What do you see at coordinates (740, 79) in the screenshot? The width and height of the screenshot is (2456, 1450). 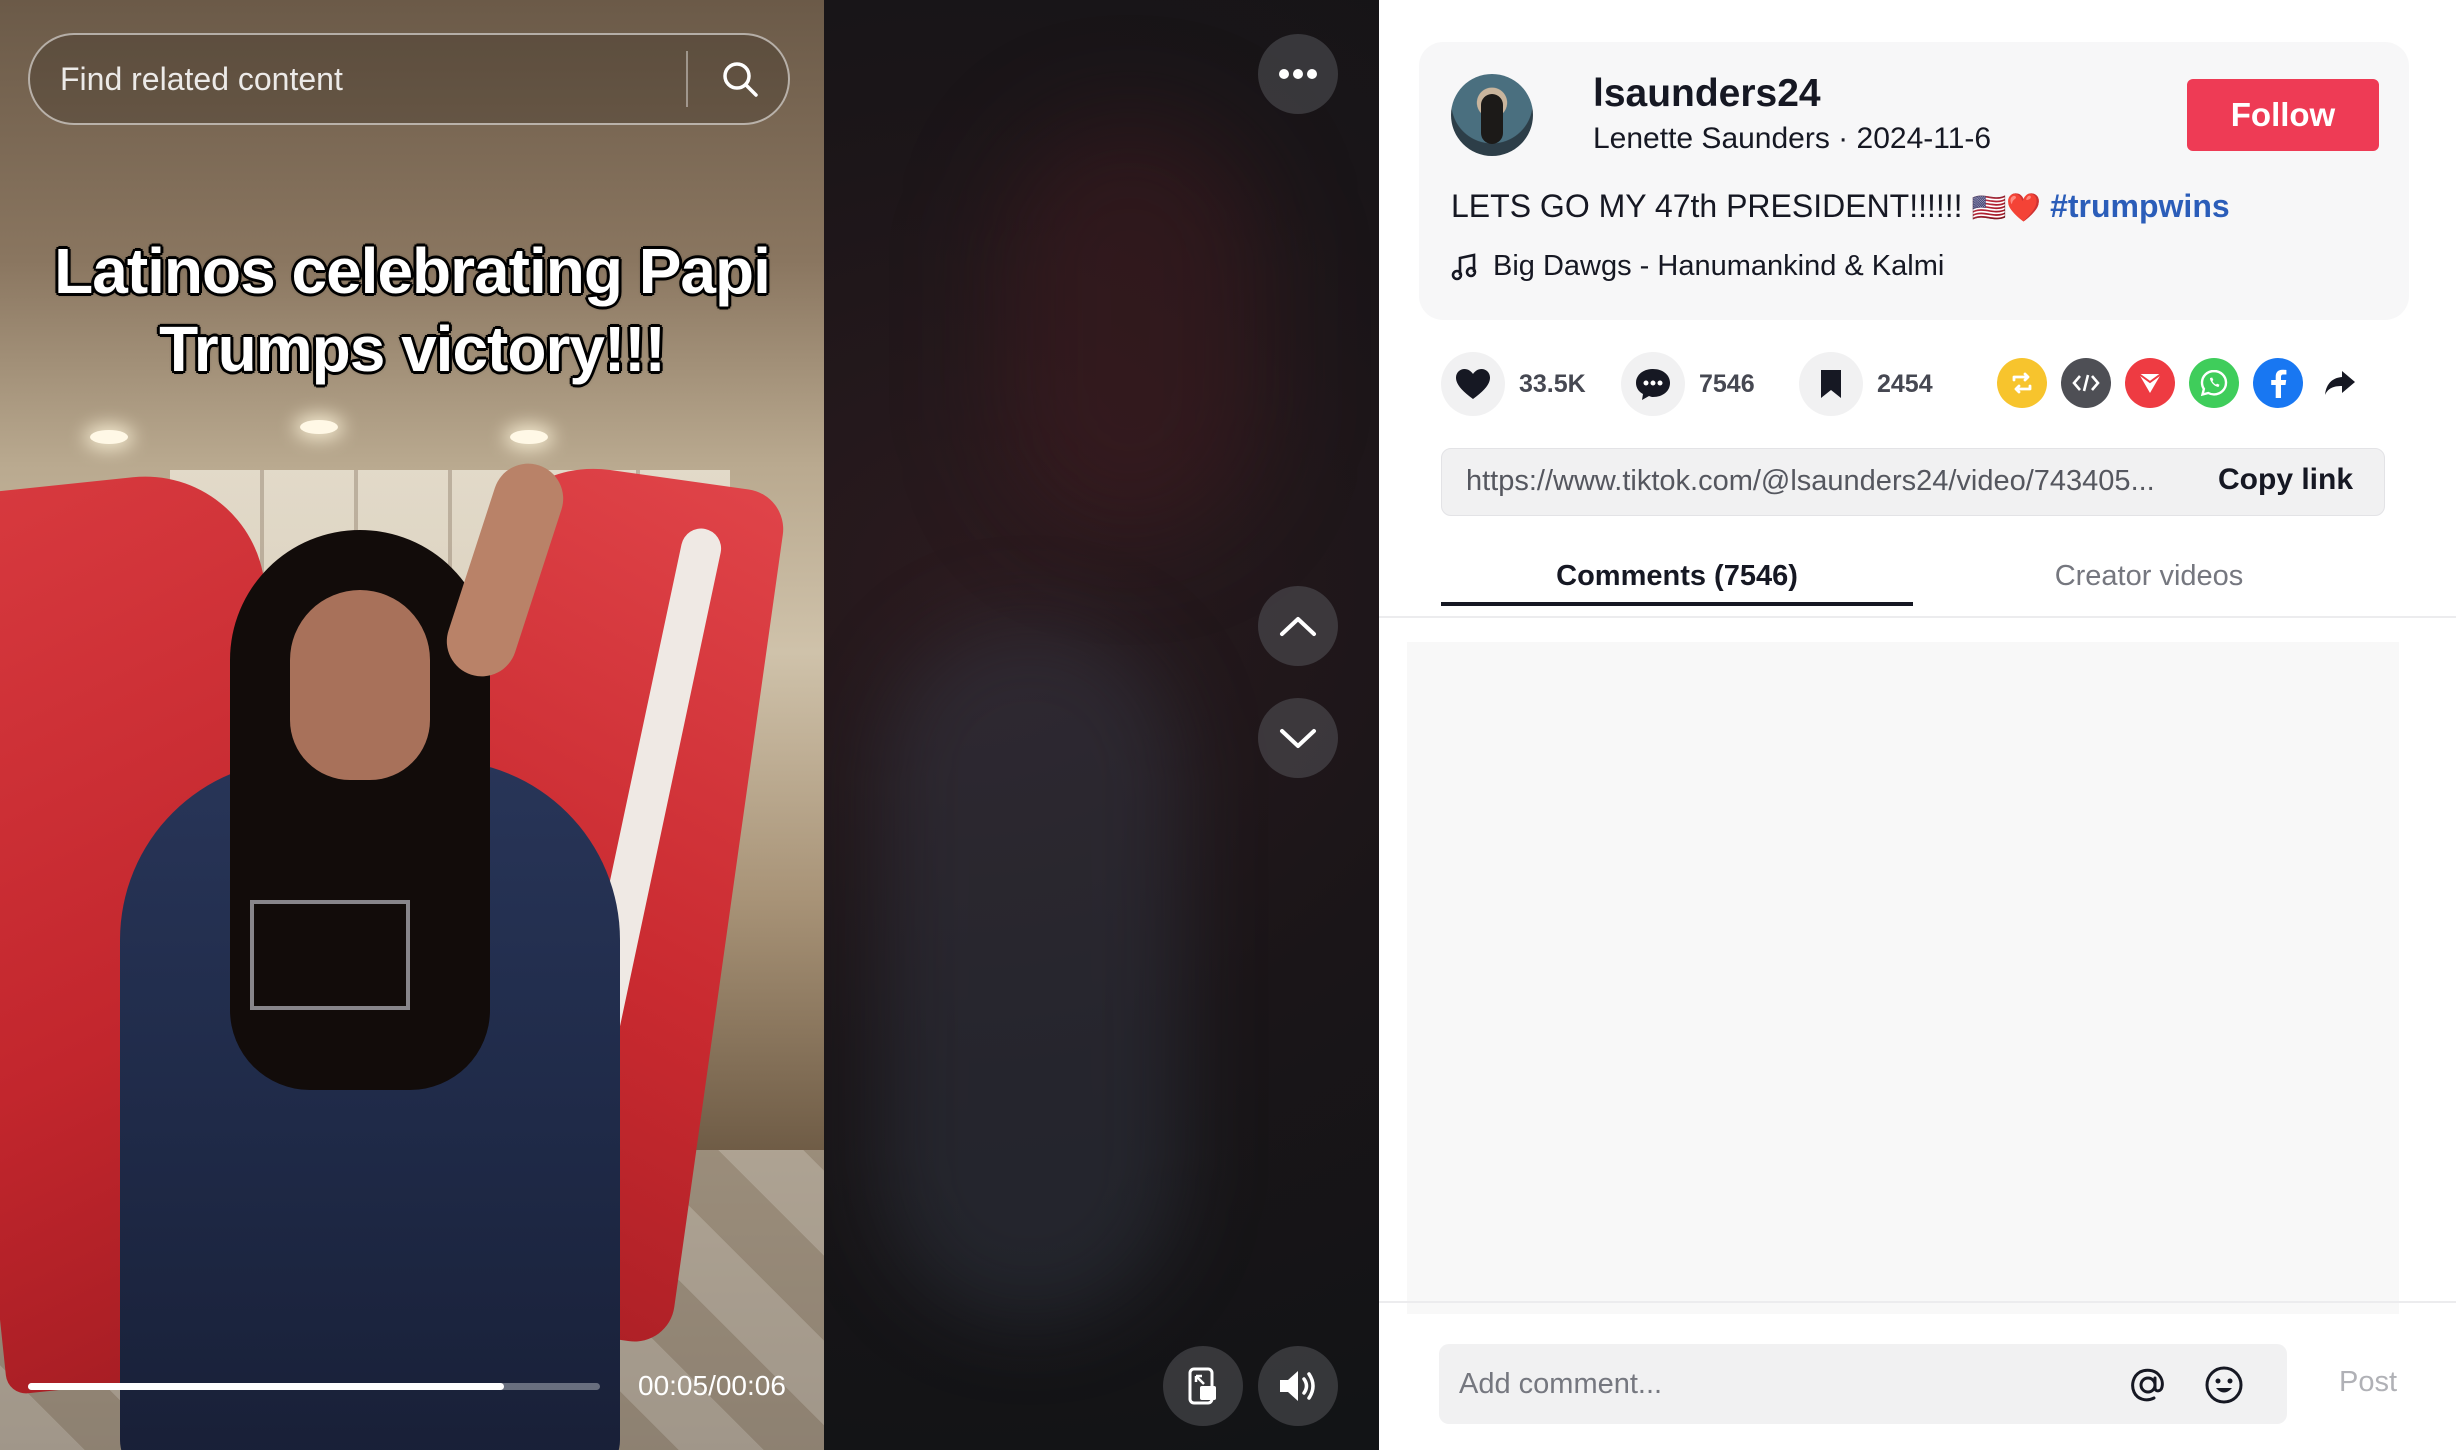 I see `search-icon` at bounding box center [740, 79].